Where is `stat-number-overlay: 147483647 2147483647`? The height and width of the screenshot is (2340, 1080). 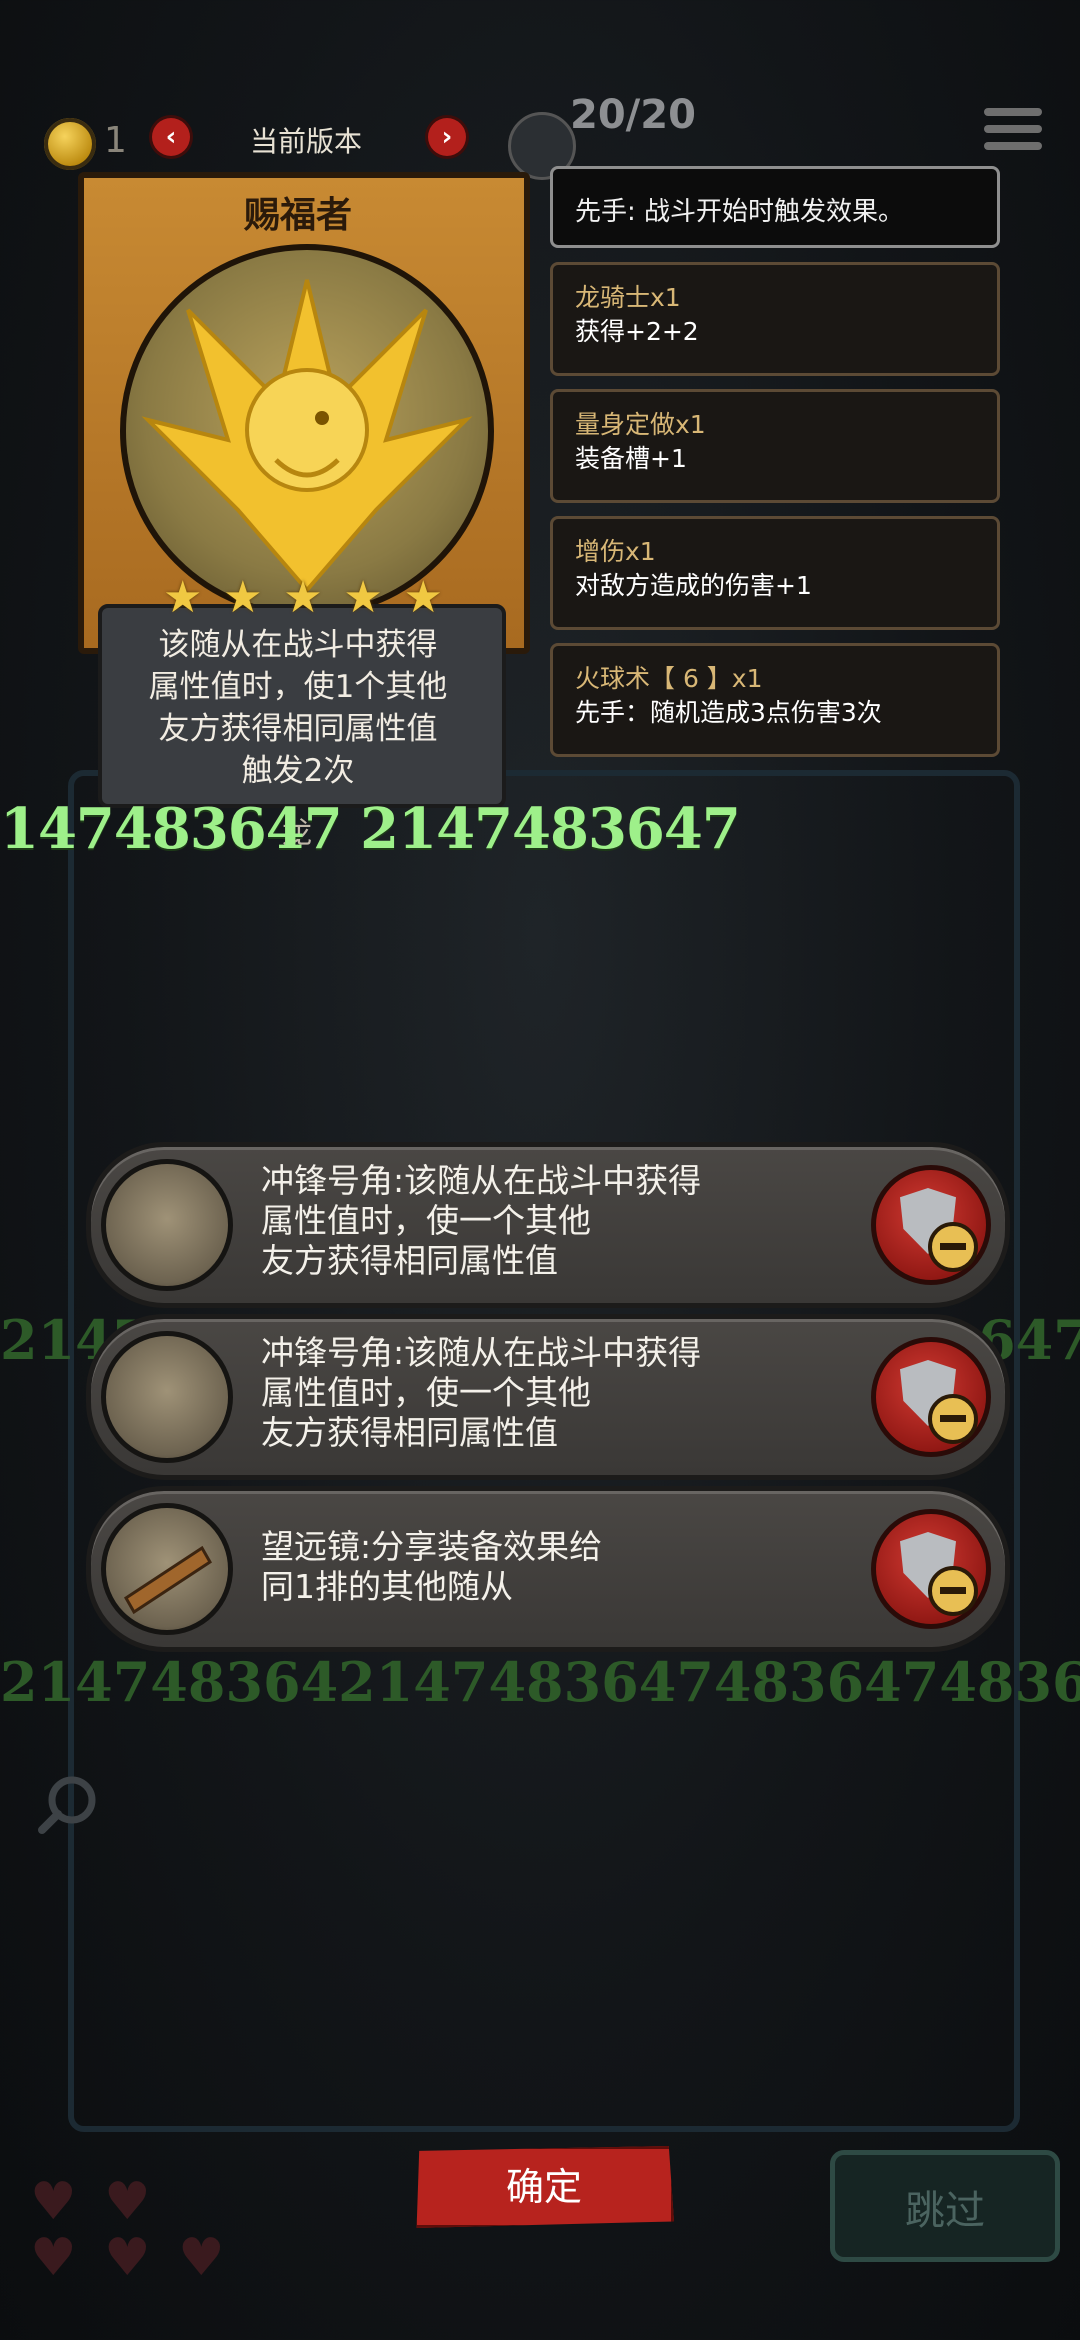 stat-number-overlay: 147483647 2147483647 is located at coordinates (370, 829).